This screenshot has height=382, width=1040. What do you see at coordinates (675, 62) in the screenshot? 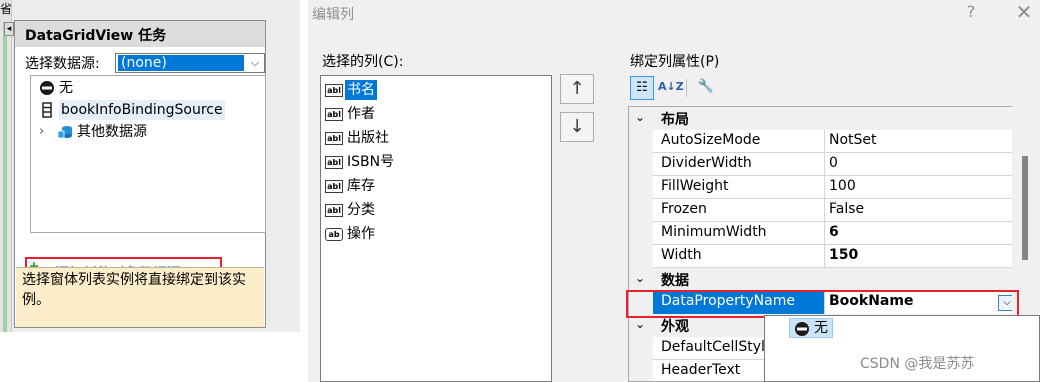
I see `bound-column-properties-label: 绑定列属性(P)` at bounding box center [675, 62].